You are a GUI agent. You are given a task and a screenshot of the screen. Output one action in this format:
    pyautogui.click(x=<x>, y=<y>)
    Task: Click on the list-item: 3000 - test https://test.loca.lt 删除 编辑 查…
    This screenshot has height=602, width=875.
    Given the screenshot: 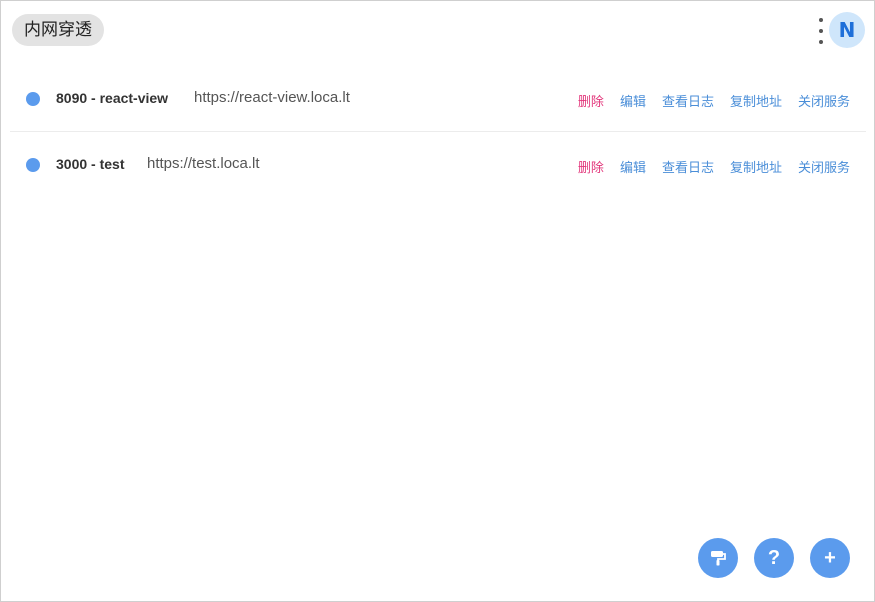 What is the action you would take?
    pyautogui.click(x=438, y=164)
    